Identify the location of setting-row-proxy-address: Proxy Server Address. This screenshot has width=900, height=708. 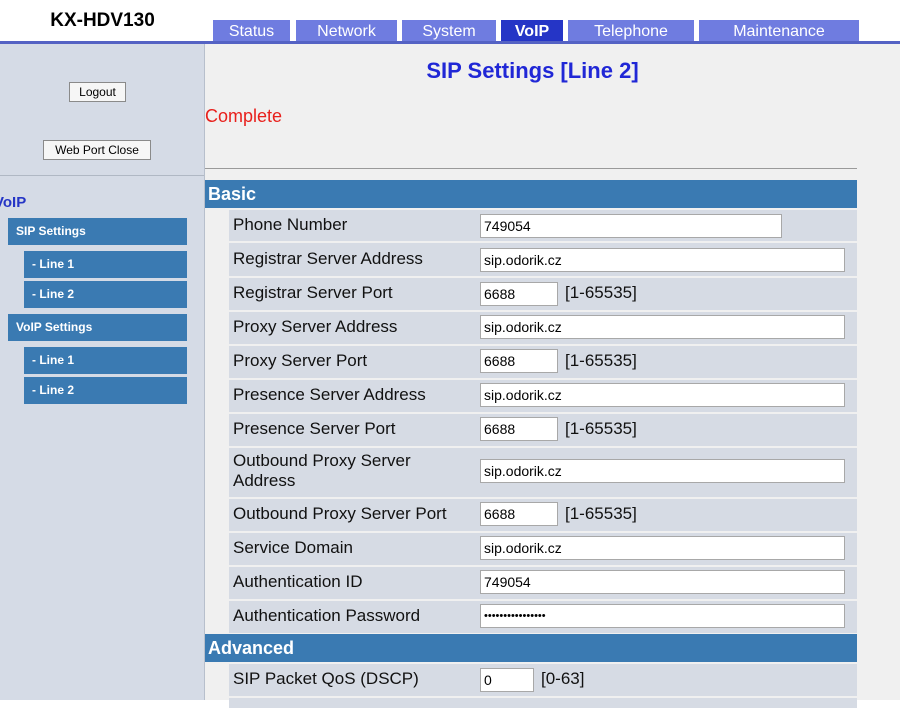
(543, 328).